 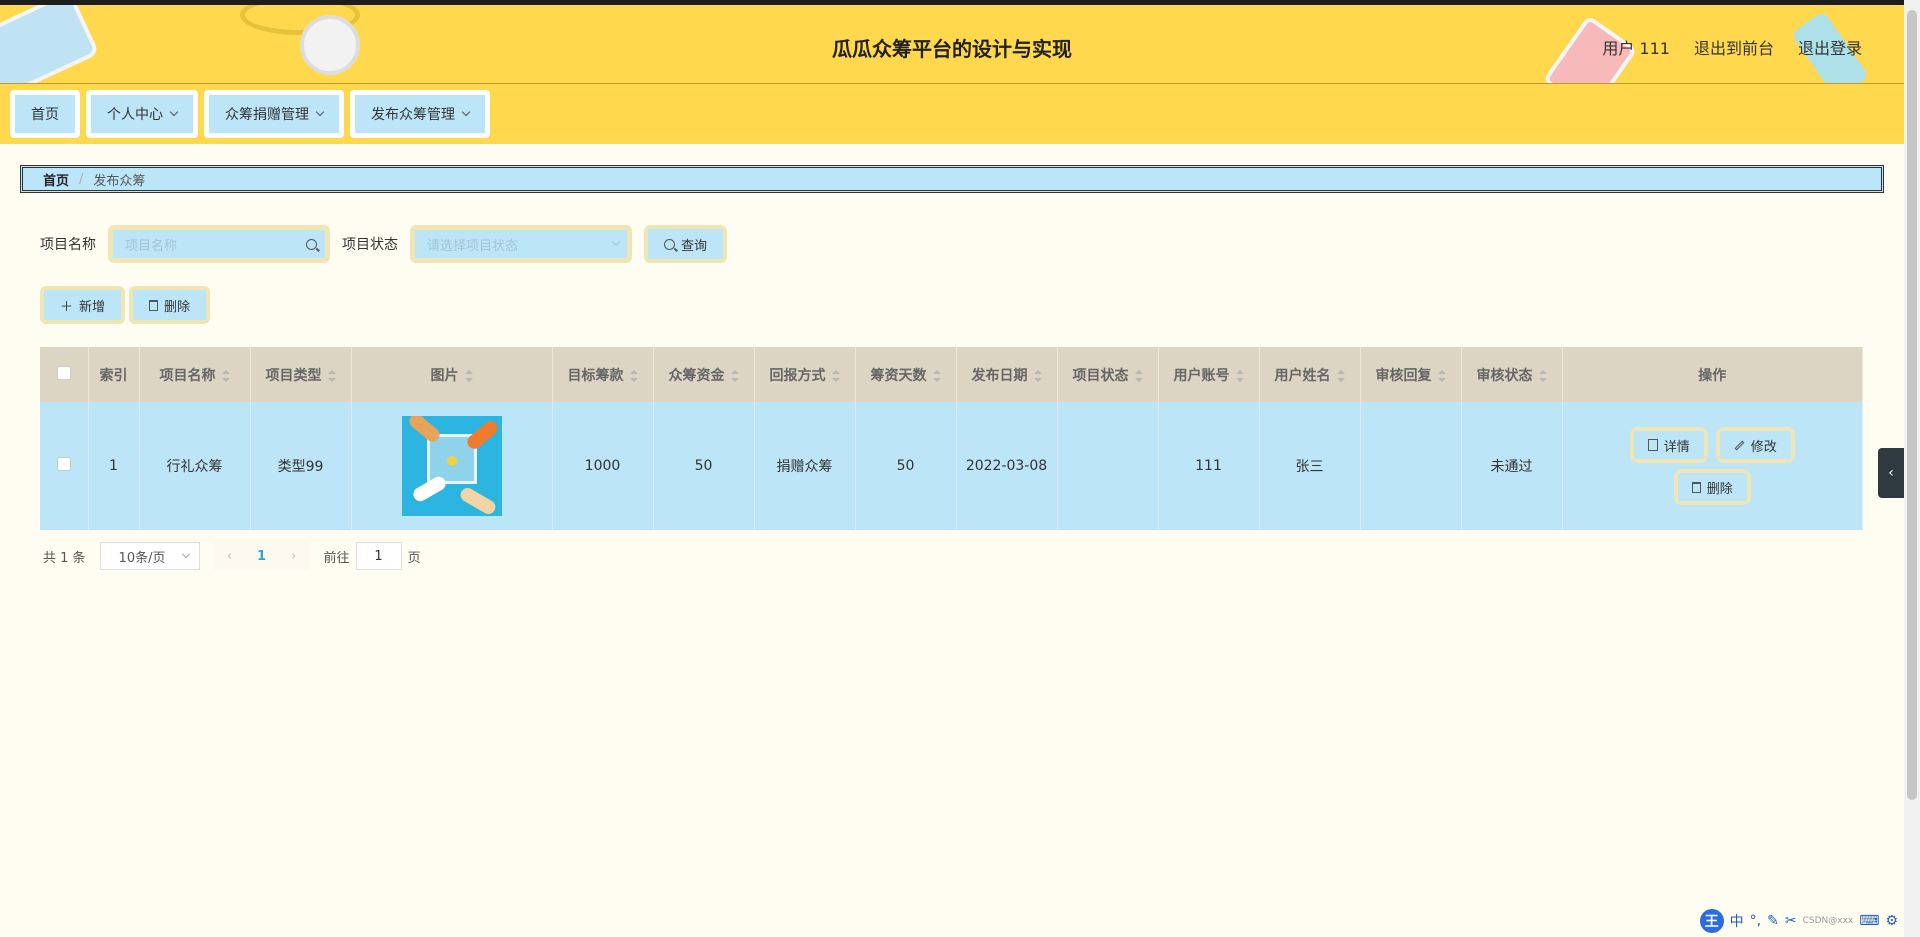 I want to click on col-reward: 回报方式, so click(x=805, y=374).